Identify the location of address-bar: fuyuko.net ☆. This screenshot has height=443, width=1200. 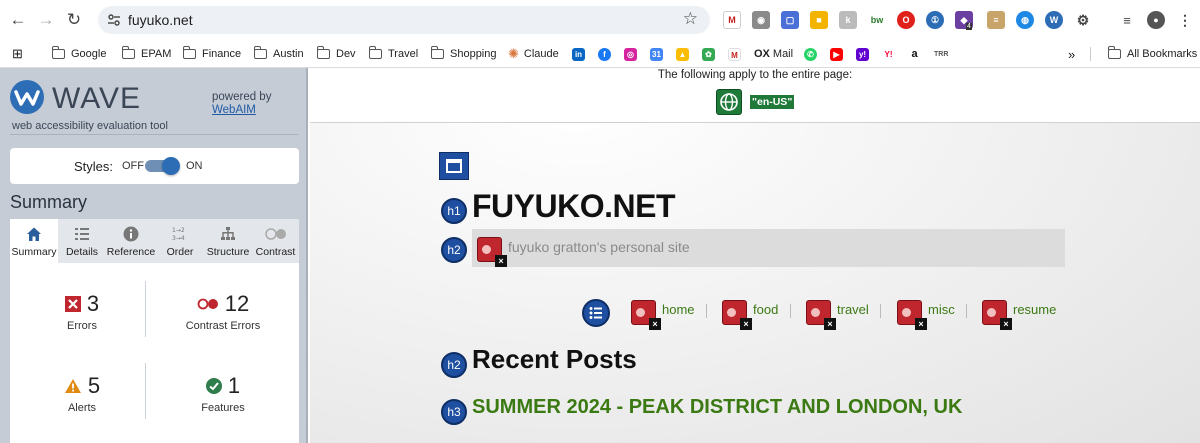
(404, 20).